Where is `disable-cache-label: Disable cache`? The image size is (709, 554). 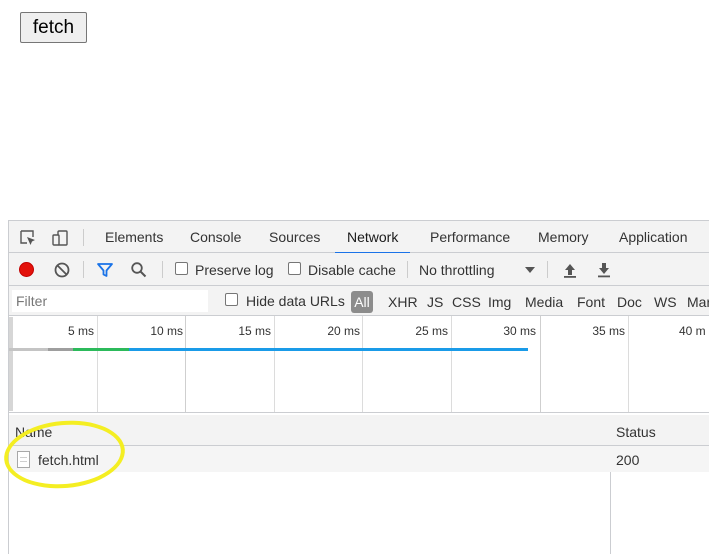 disable-cache-label: Disable cache is located at coordinates (352, 270).